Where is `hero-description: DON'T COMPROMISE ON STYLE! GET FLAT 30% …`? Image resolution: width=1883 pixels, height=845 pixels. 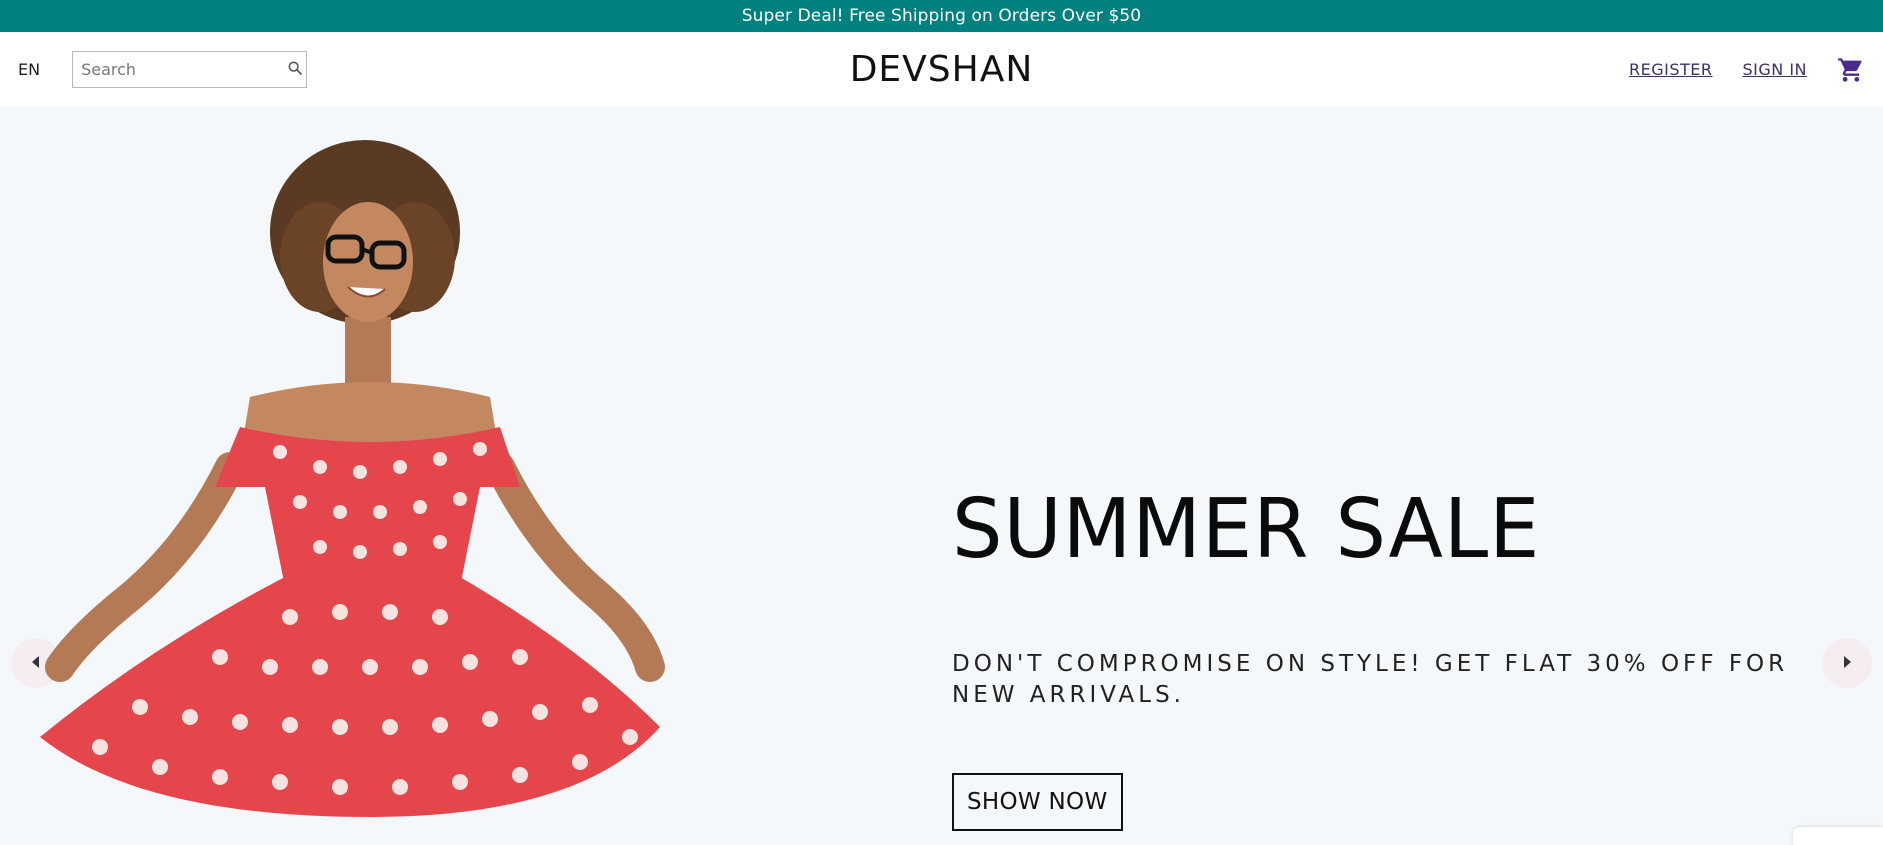
hero-description: DON'T COMPROMISE ON STYLE! GET FLAT 30% … is located at coordinates (1370, 679).